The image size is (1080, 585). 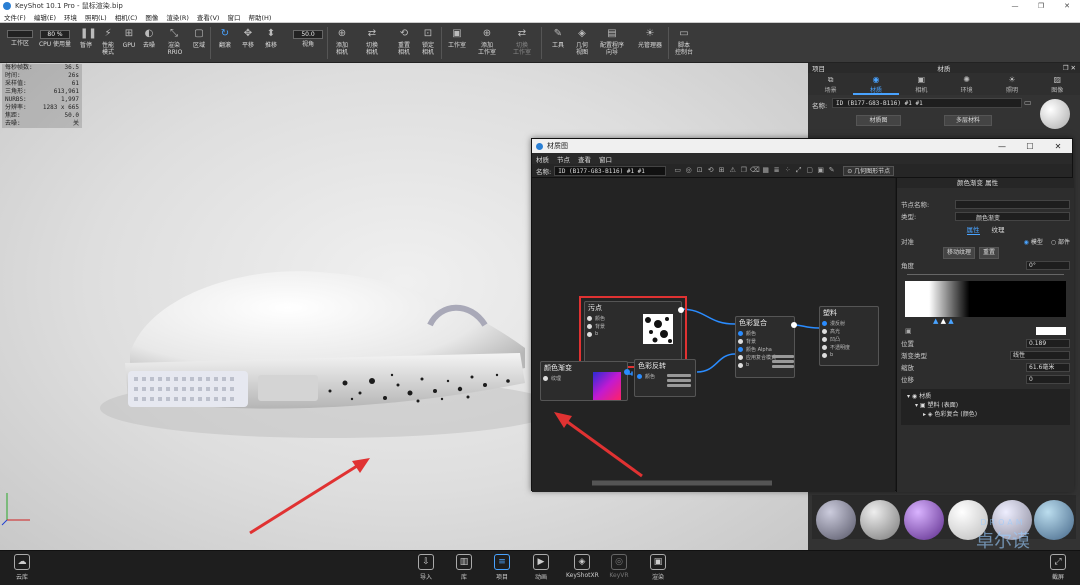 I want to click on tab-lighting: ☀ 照明, so click(x=1011, y=84).